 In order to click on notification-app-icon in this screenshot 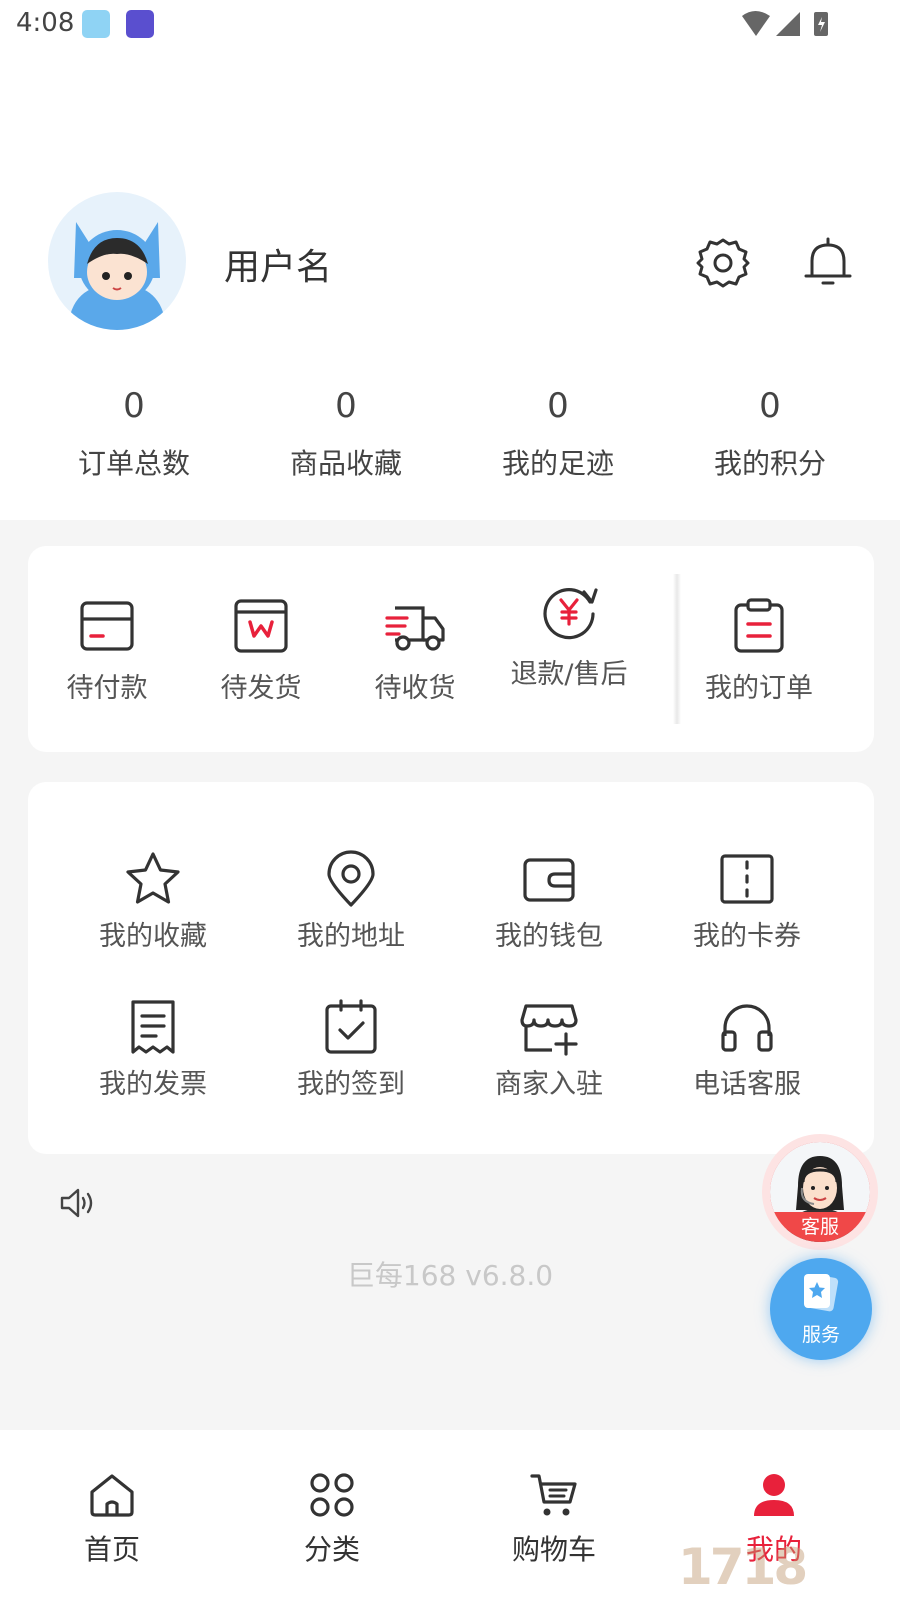, I will do `click(96, 24)`.